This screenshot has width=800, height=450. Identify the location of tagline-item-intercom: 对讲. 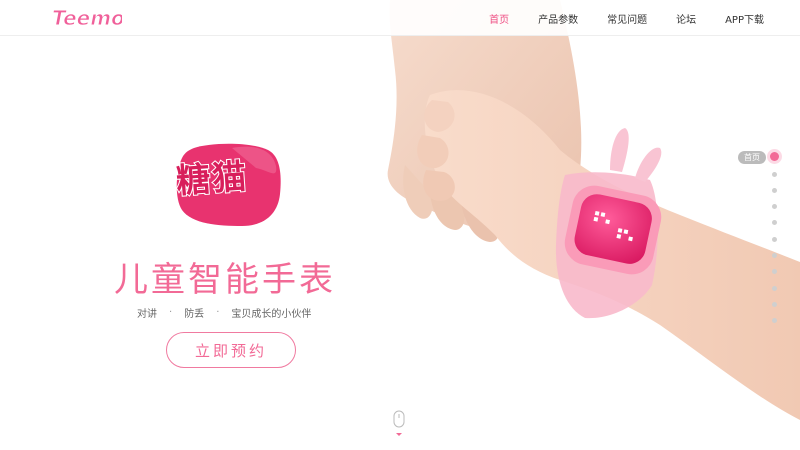
(147, 314).